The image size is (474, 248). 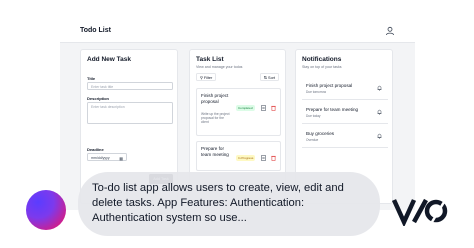 I want to click on notification-item: Finish project proposal Due tomorrow, so click(x=345, y=89).